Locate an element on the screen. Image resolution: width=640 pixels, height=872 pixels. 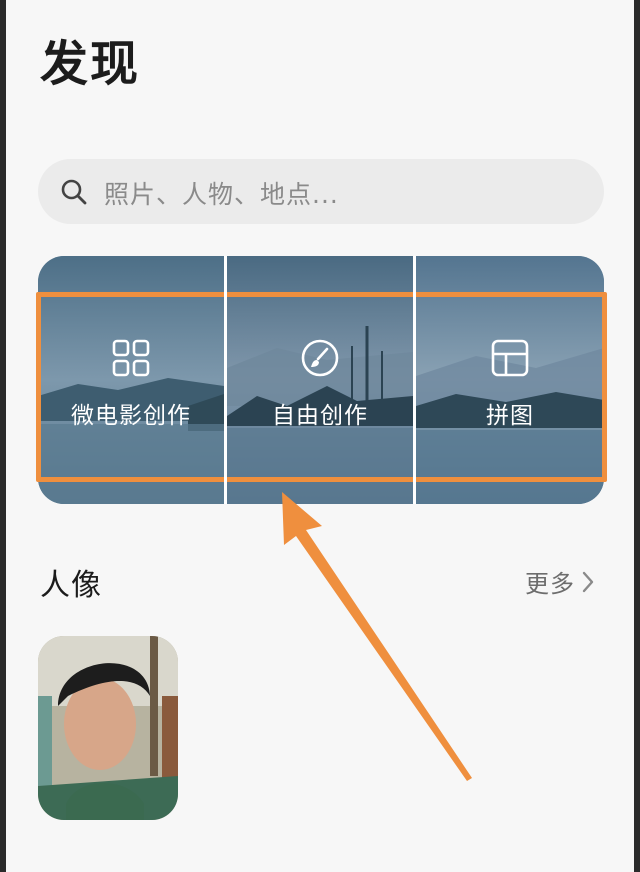
page-title: 发现 is located at coordinates (90, 64).